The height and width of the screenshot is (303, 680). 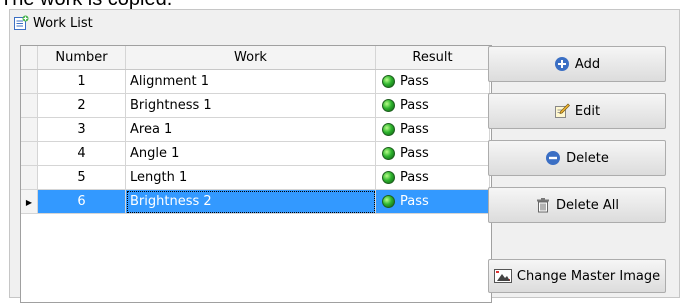 What do you see at coordinates (587, 205) in the screenshot?
I see `delete-all-button-label: Delete All` at bounding box center [587, 205].